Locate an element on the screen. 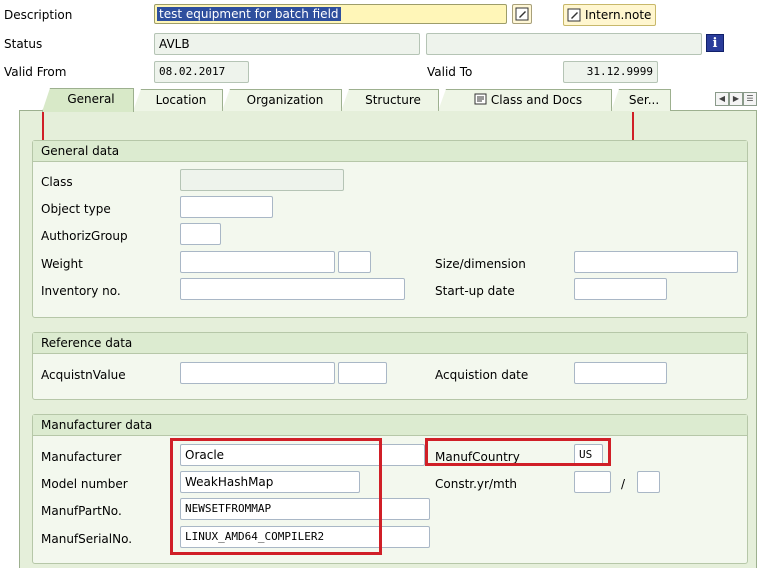 The image size is (773, 568). acq-date-input is located at coordinates (620, 373).